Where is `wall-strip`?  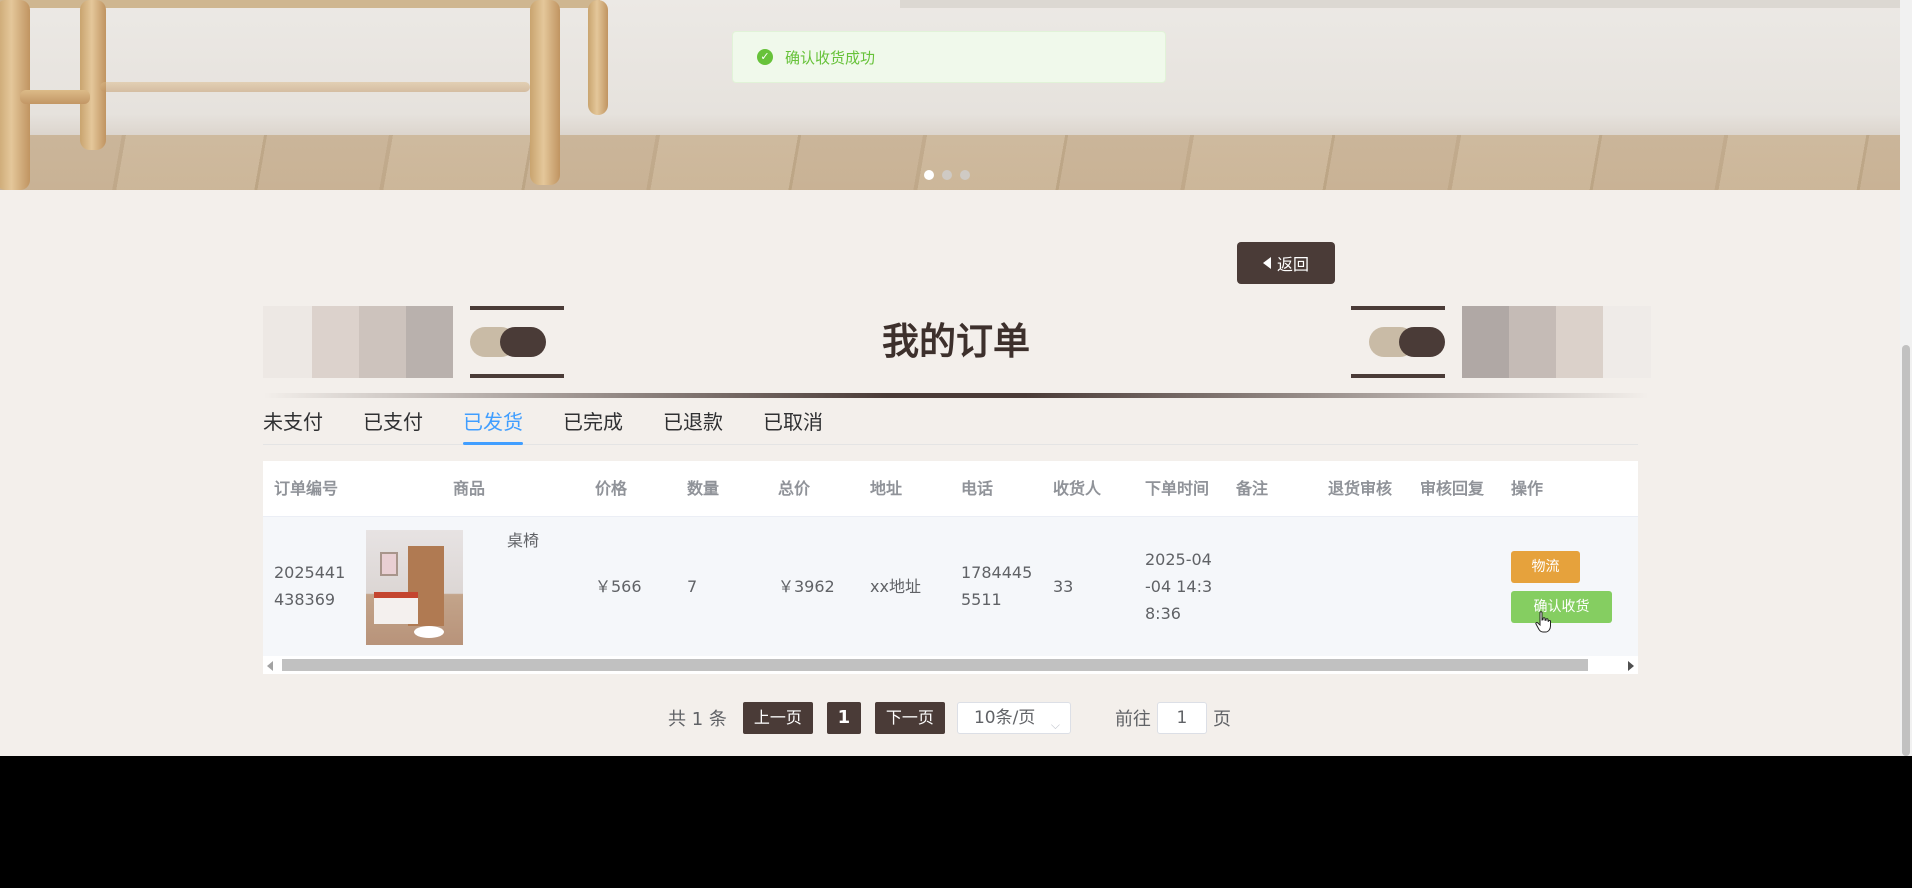 wall-strip is located at coordinates (1400, 4).